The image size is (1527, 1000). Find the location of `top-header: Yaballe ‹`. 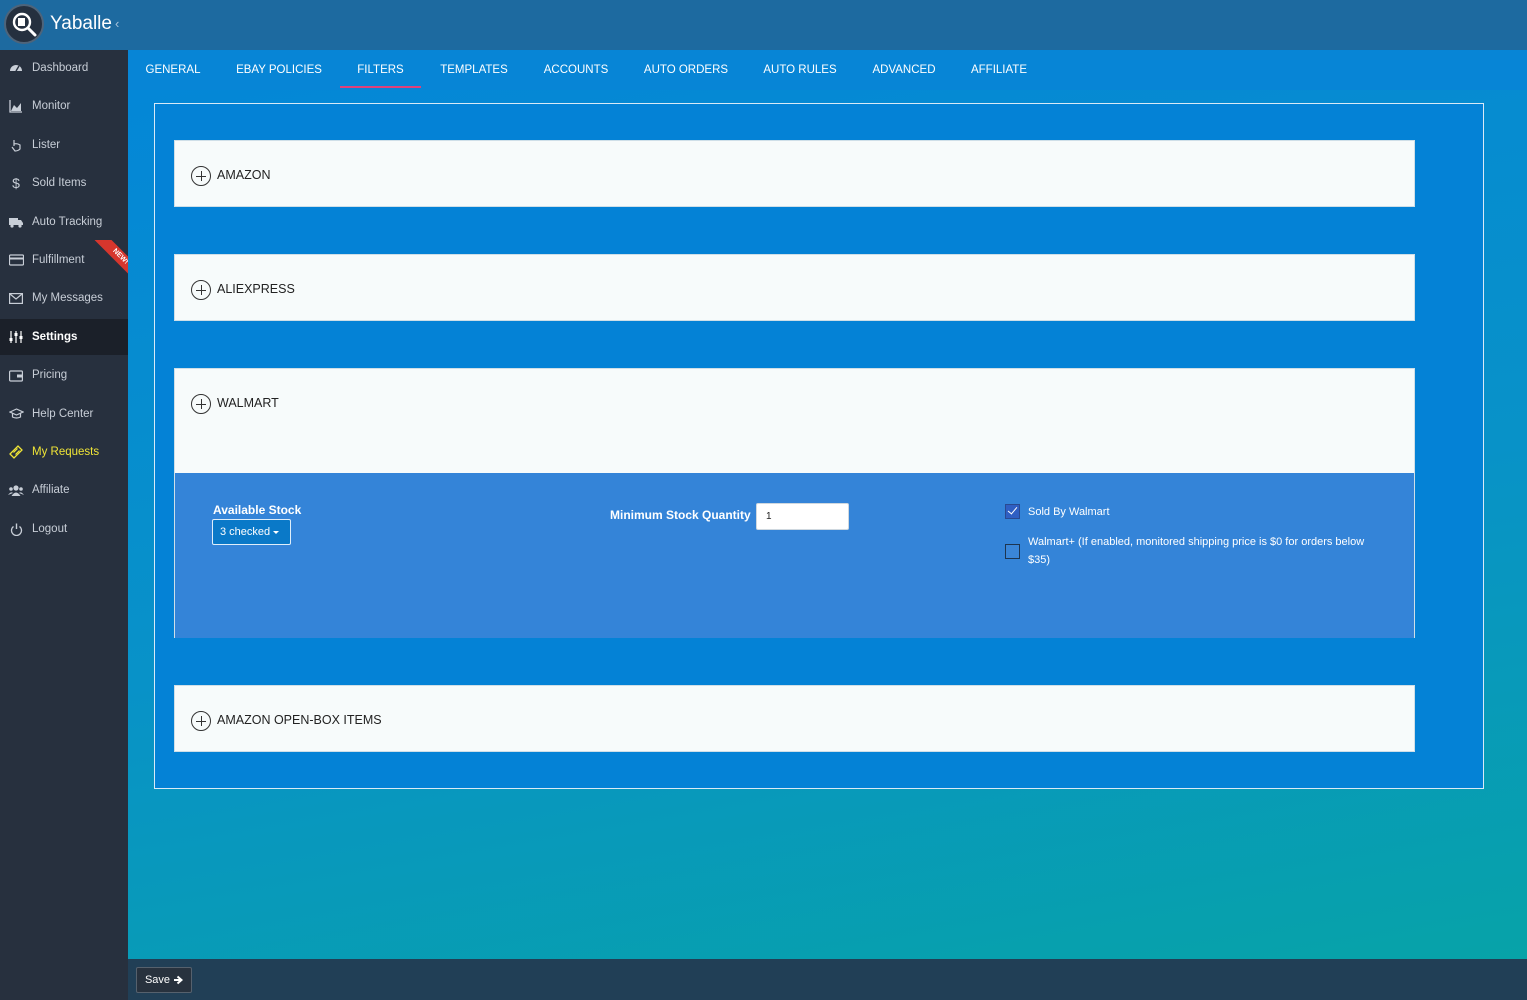

top-header: Yaballe ‹ is located at coordinates (763, 25).